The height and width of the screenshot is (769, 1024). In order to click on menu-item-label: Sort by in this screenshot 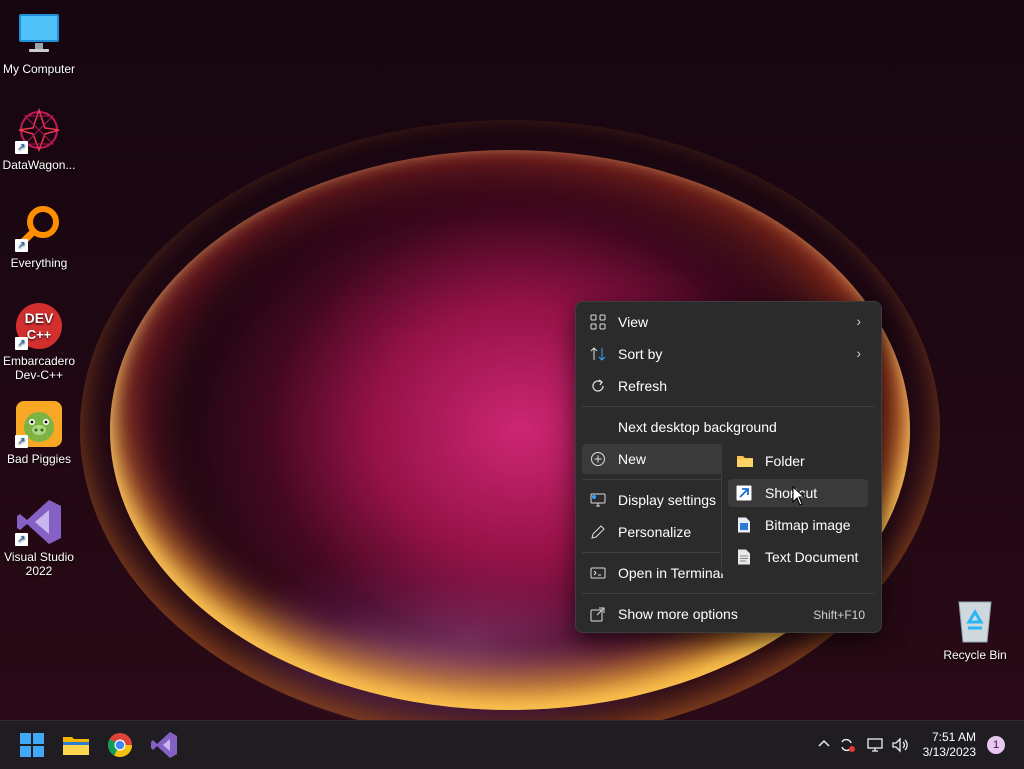, I will do `click(640, 354)`.